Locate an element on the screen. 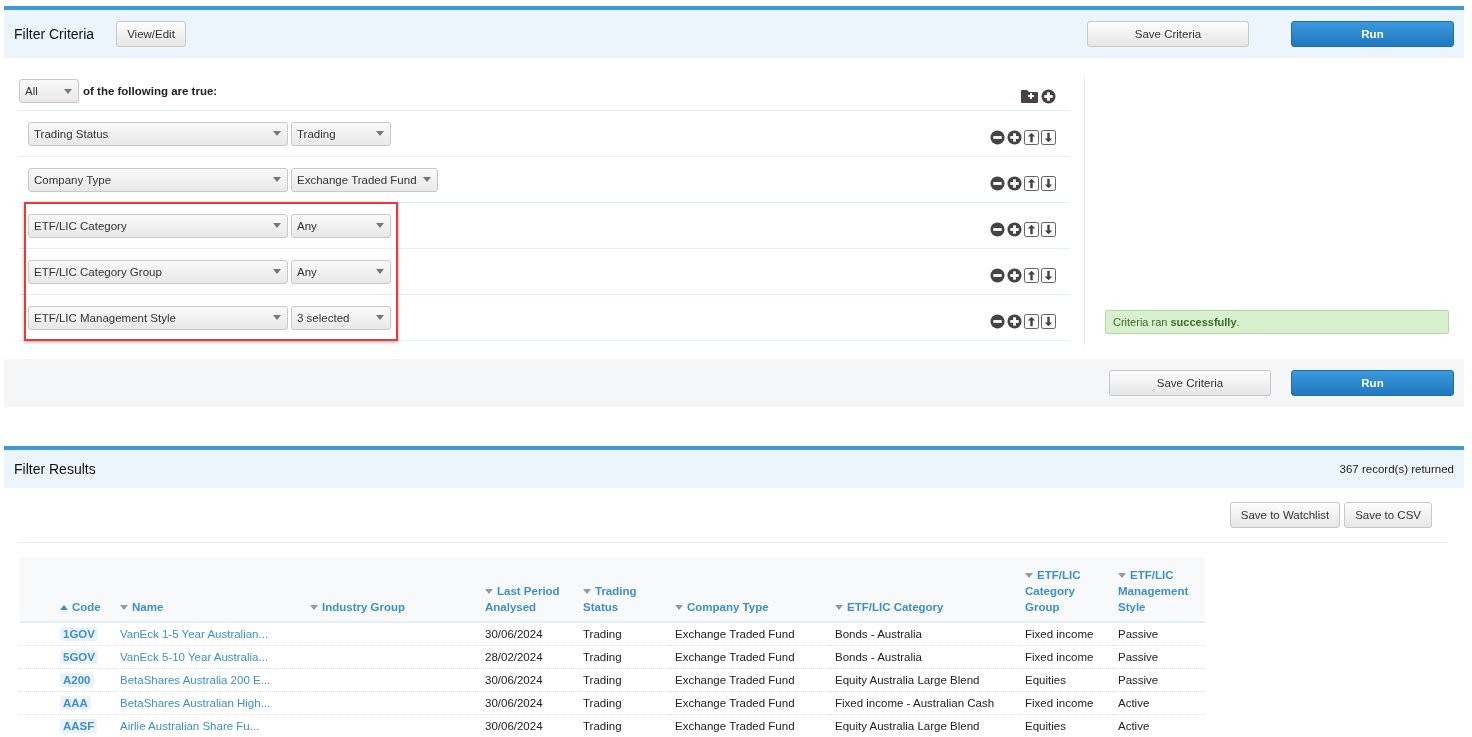 This screenshot has height=737, width=1472. field-dropdown: ETF/LIC Management Style is located at coordinates (158, 317).